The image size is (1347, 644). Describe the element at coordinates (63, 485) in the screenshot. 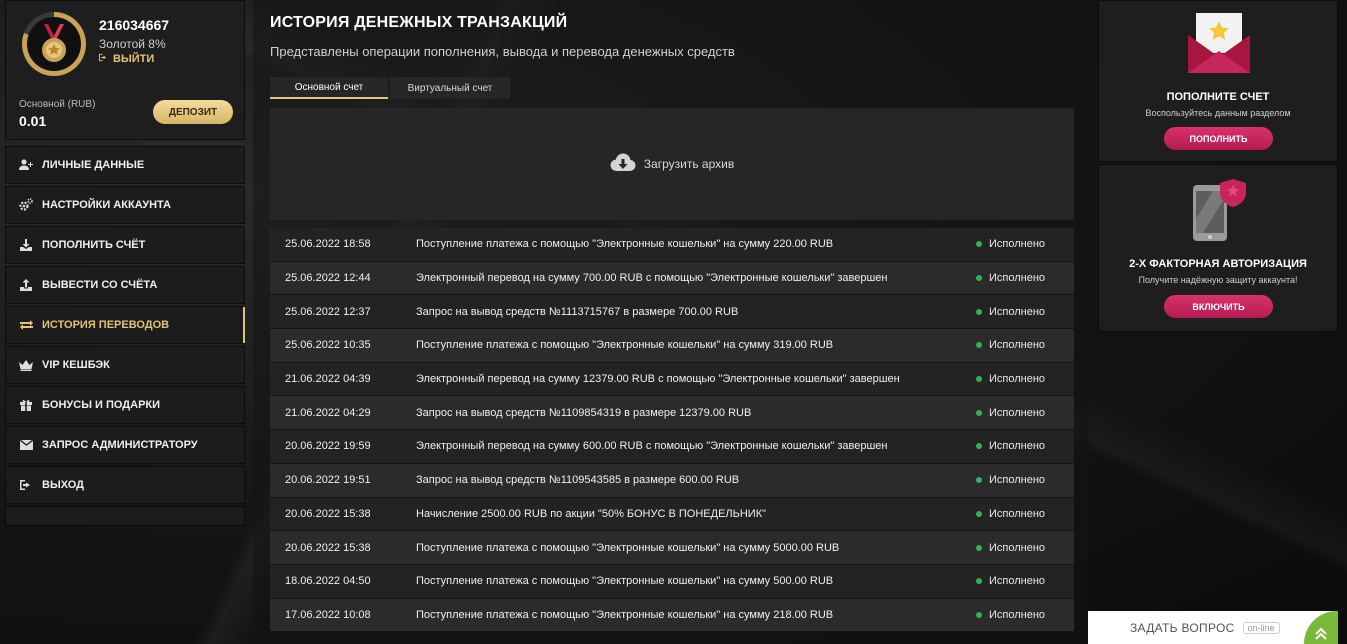

I see `sidebar-item-label: ВЫХОД` at that location.